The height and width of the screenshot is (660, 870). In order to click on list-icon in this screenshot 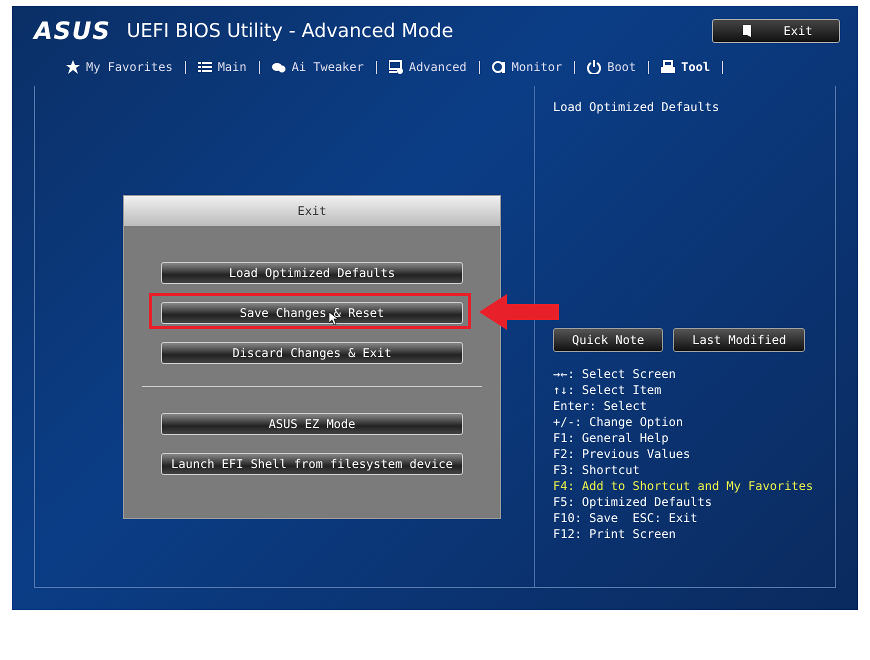, I will do `click(205, 67)`.